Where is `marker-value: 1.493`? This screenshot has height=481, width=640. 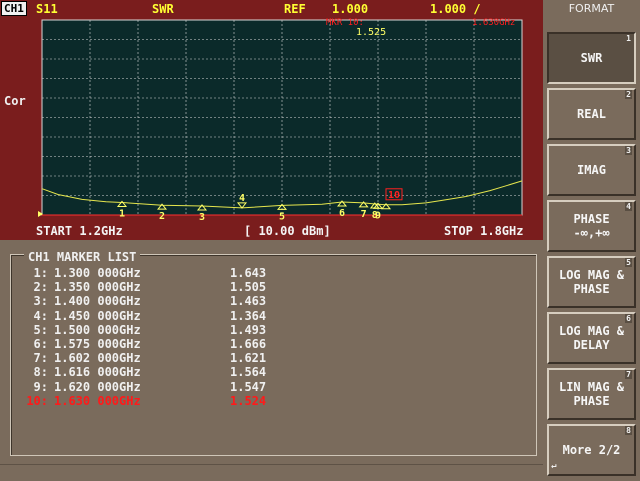 marker-value: 1.493 is located at coordinates (248, 329).